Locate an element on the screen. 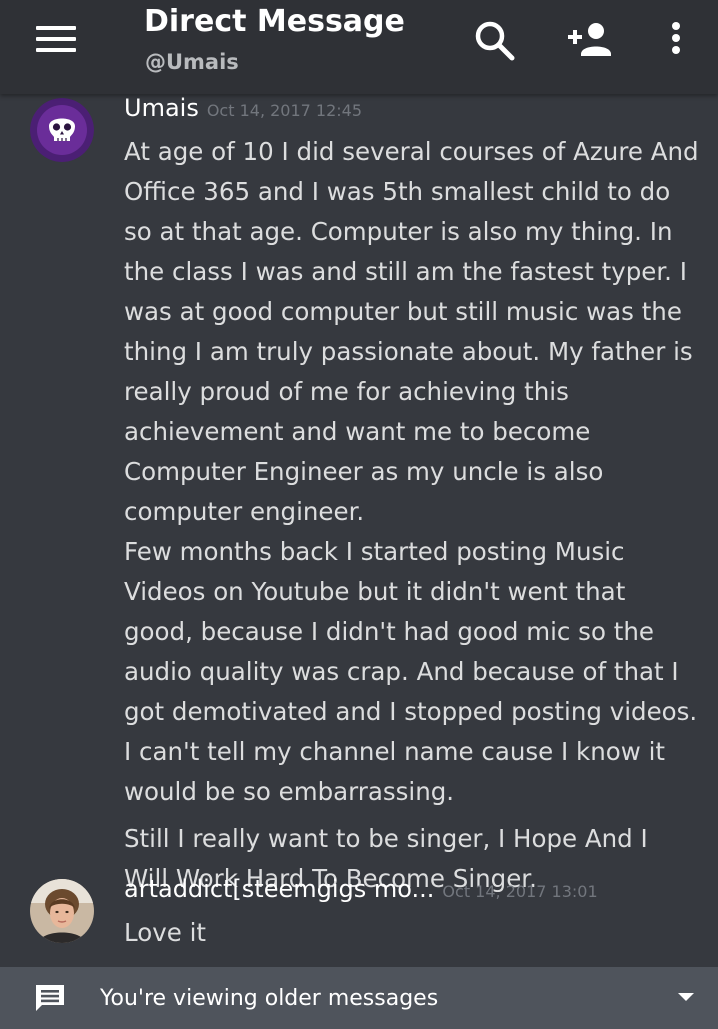  more-vertical-icon is located at coordinates (676, 41).